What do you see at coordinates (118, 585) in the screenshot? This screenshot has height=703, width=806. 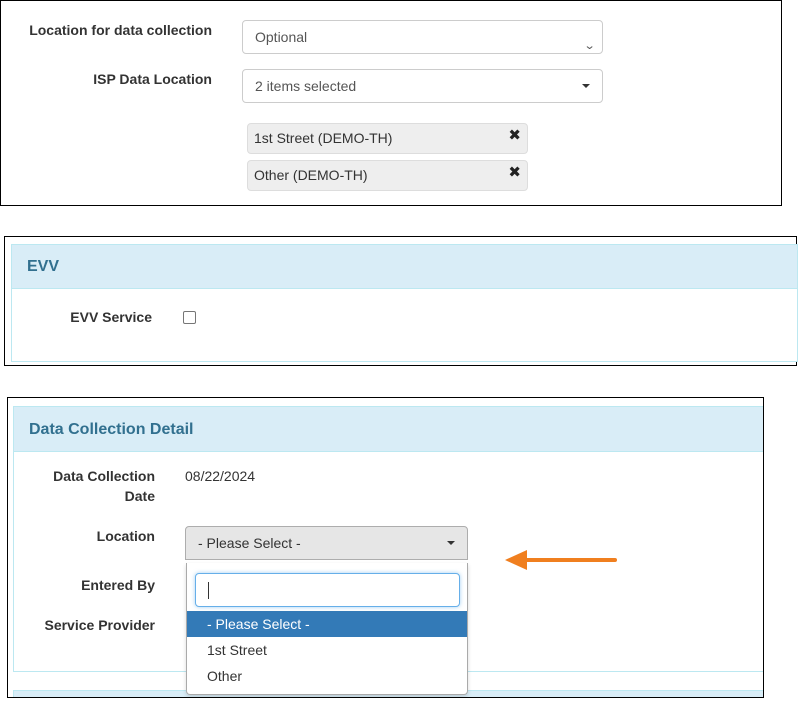 I see `entered-by-label: Entered By` at bounding box center [118, 585].